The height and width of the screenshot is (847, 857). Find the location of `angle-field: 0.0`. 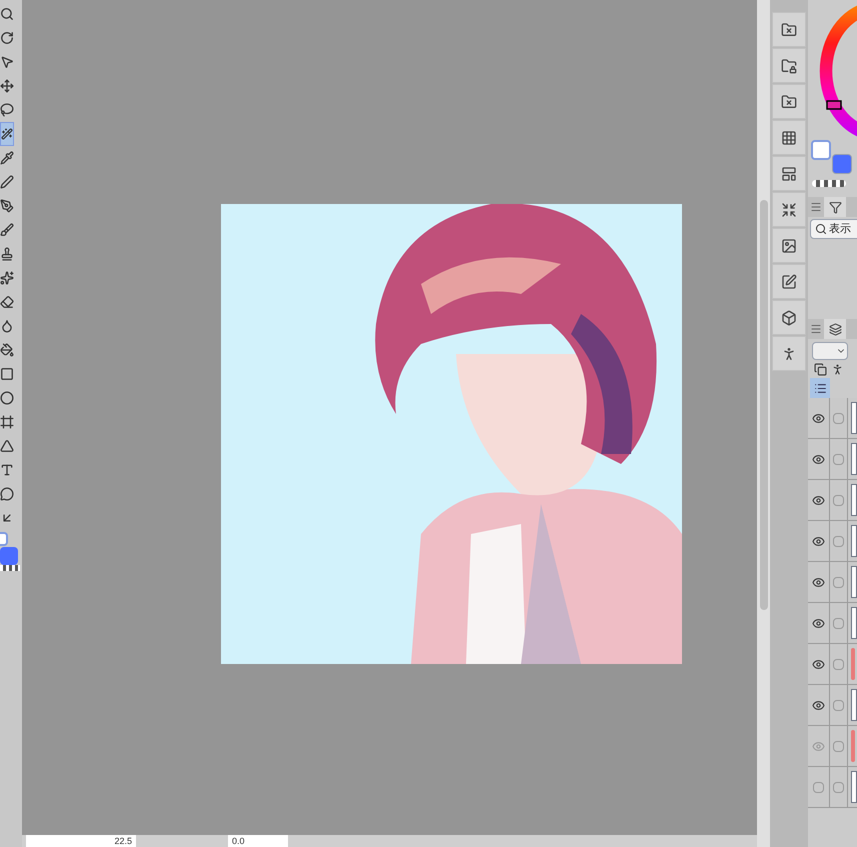

angle-field: 0.0 is located at coordinates (258, 841).